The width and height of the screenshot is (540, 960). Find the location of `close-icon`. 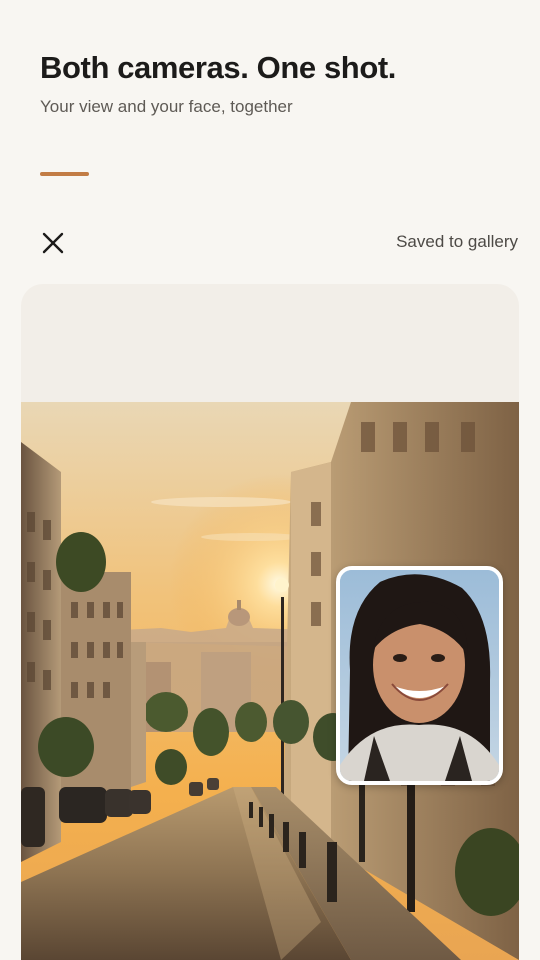

close-icon is located at coordinates (53, 243).